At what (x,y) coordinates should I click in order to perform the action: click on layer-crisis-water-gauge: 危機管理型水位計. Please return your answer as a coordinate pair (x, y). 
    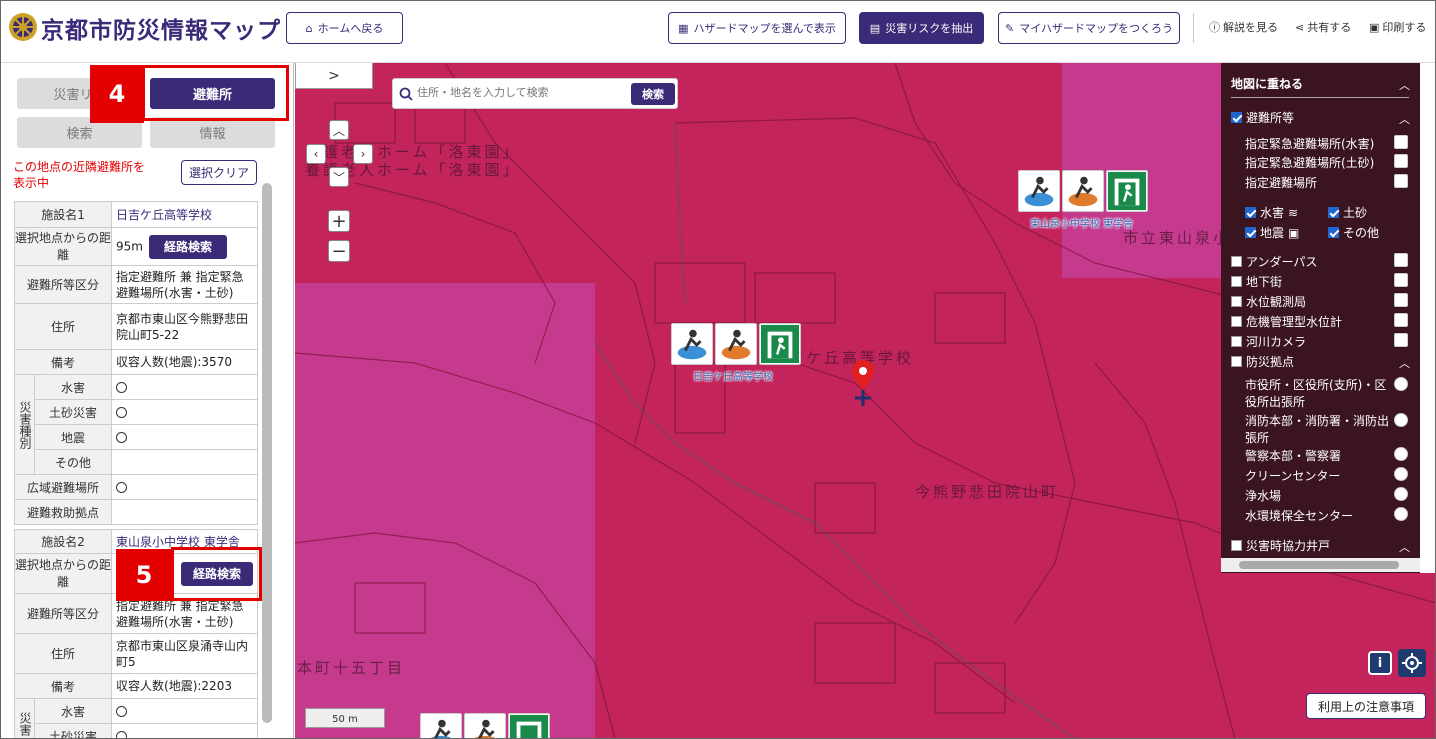
    Looking at the image, I should click on (1286, 321).